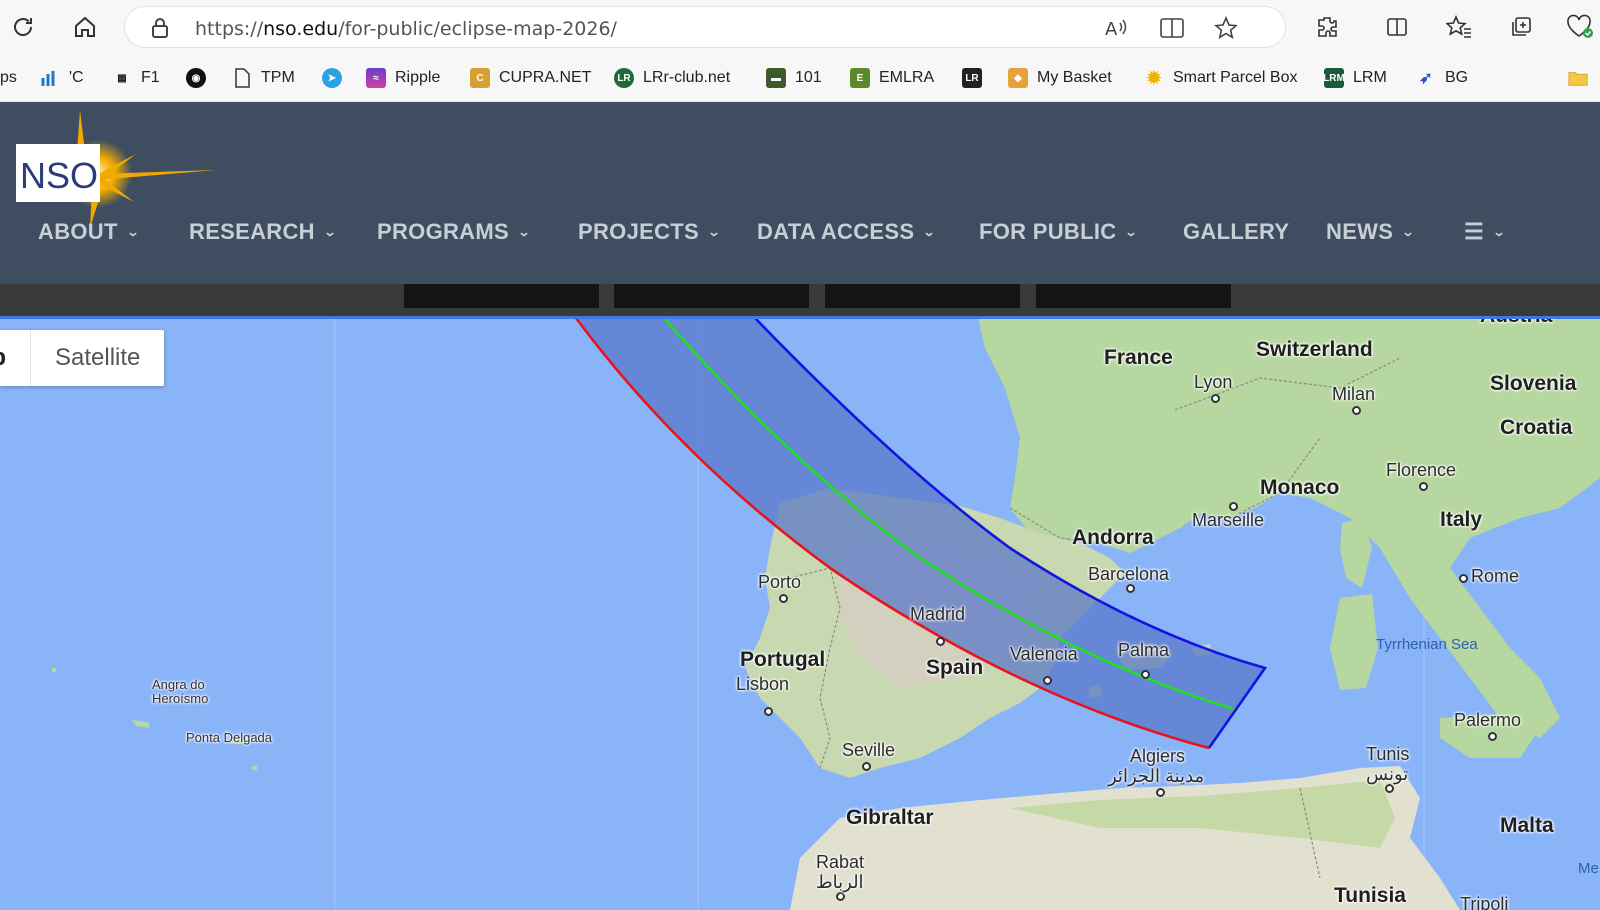 This screenshot has height=910, width=1600. What do you see at coordinates (866, 766) in the screenshot?
I see `city-dot-seville` at bounding box center [866, 766].